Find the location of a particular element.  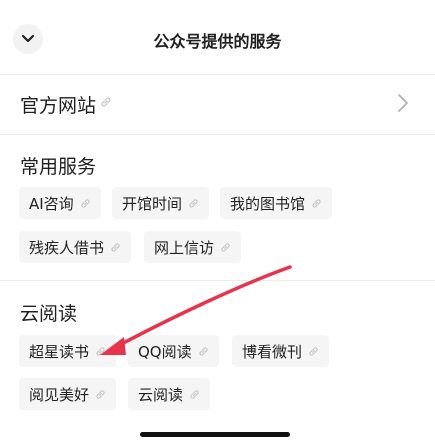

chip-label: AI咨询 is located at coordinates (51, 203).